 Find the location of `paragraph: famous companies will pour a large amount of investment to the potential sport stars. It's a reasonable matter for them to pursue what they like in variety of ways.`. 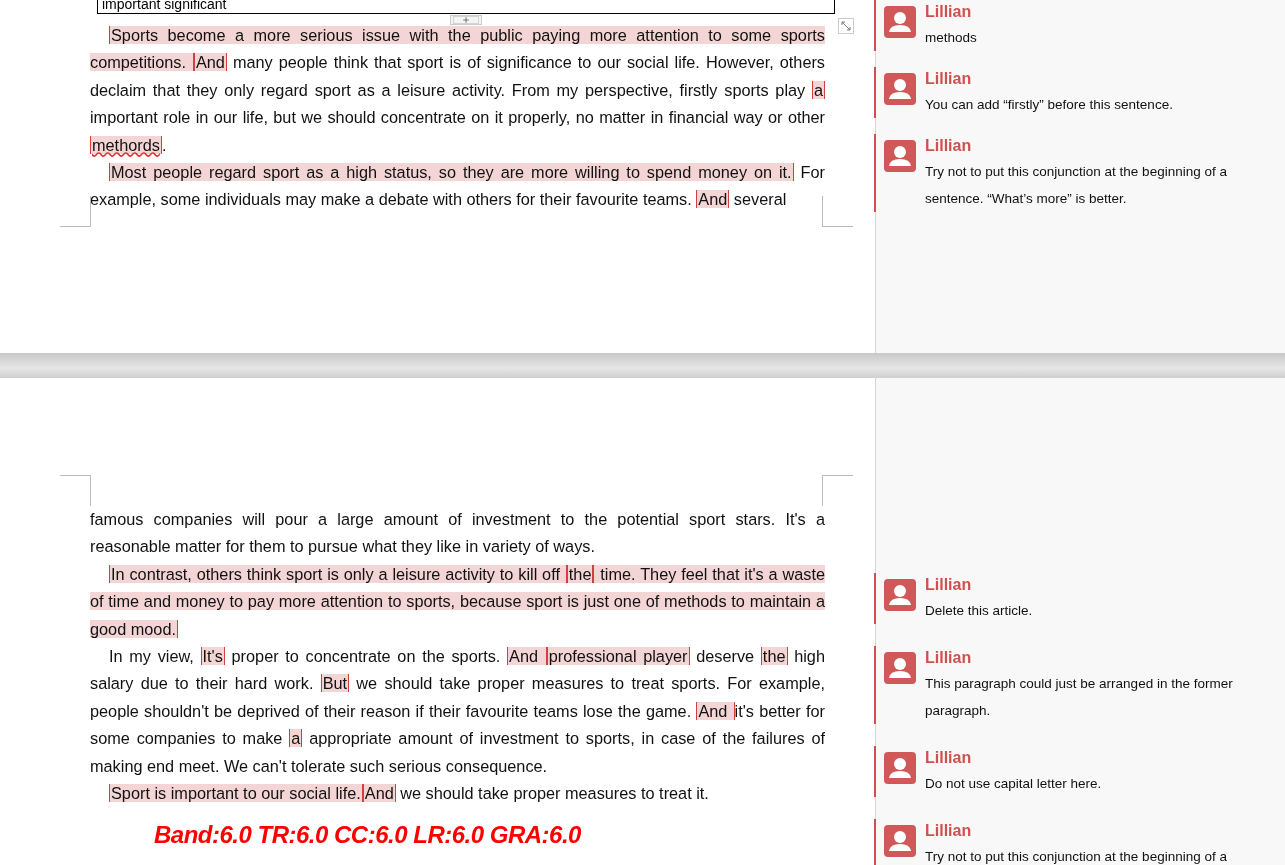

paragraph: famous companies will pour a large amount of investment to the potential sport stars. It's a reasonable matter for them to pursue what they like in variety of ways. is located at coordinates (457, 533).